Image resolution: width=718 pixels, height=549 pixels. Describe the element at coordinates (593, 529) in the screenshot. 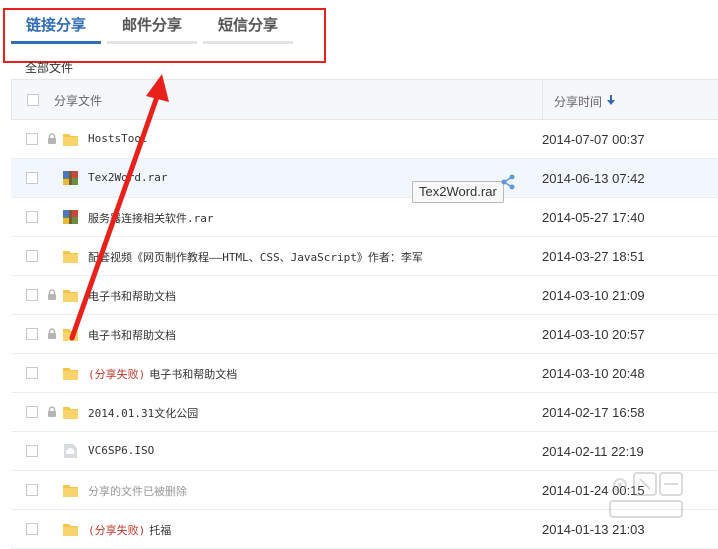

I see `share-time: 2014-01-13 21:03` at that location.